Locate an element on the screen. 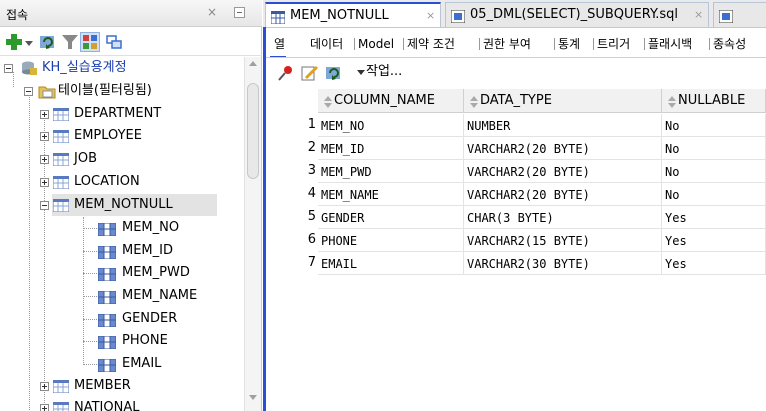  tab-sql-file: 05_DML(SELECT)_SUBQUERY.sql × is located at coordinates (577, 14).